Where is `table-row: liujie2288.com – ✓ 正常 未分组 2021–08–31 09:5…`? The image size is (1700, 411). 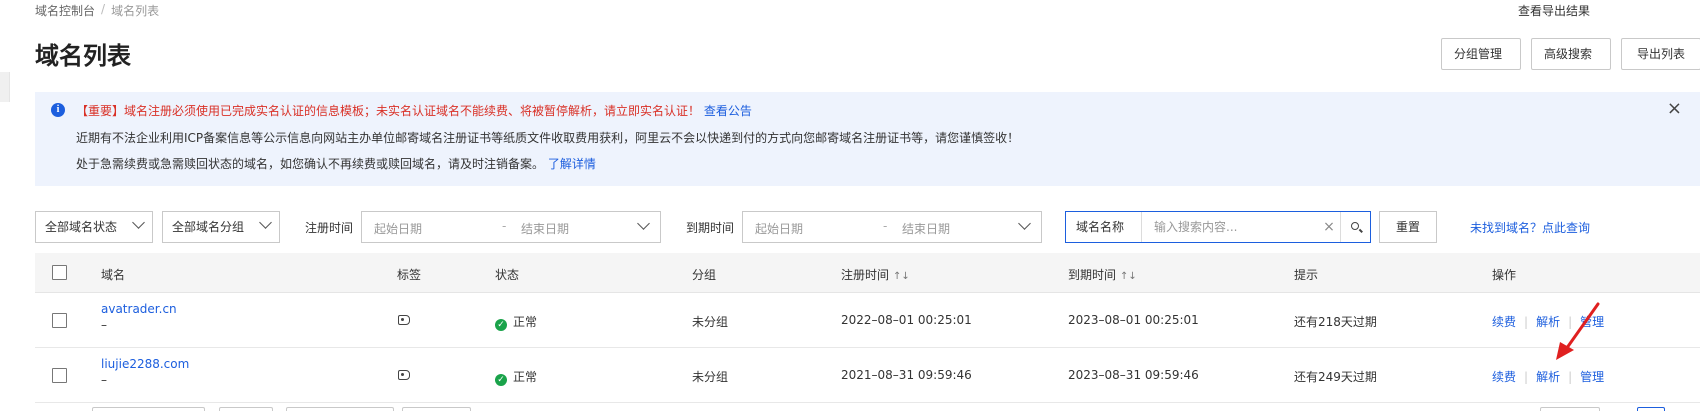
table-row: liujie2288.com – ✓ 正常 未分组 2021–08–31 09:5… is located at coordinates (867, 375).